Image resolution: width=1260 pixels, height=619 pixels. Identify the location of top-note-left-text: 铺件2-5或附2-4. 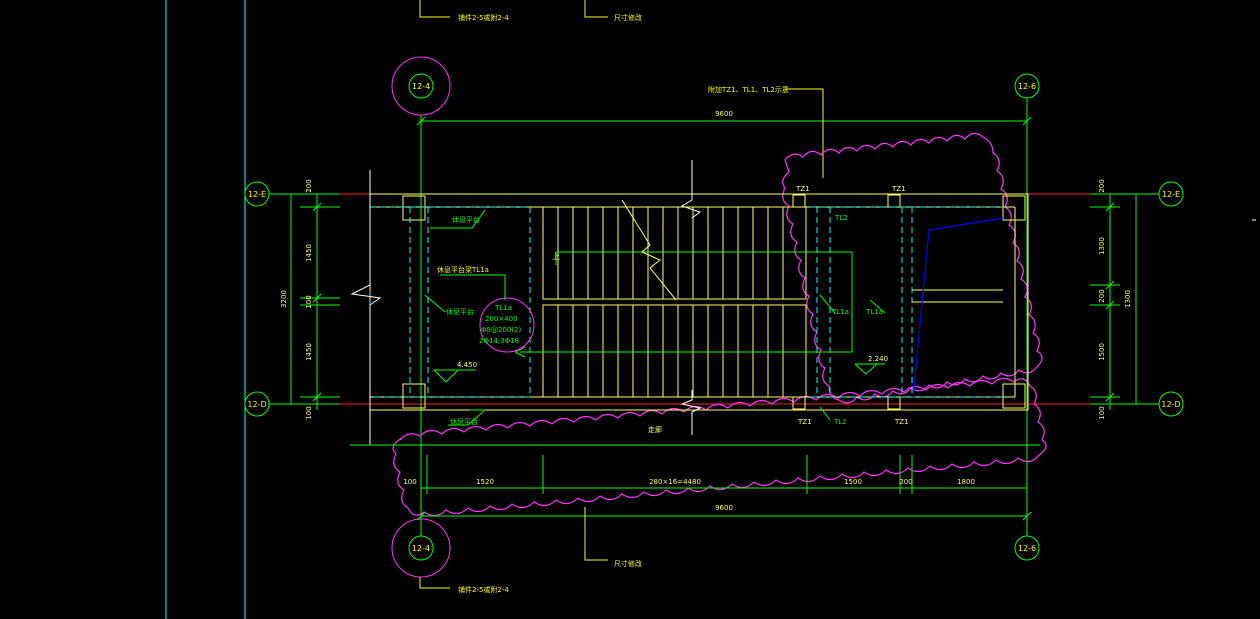
(483, 17).